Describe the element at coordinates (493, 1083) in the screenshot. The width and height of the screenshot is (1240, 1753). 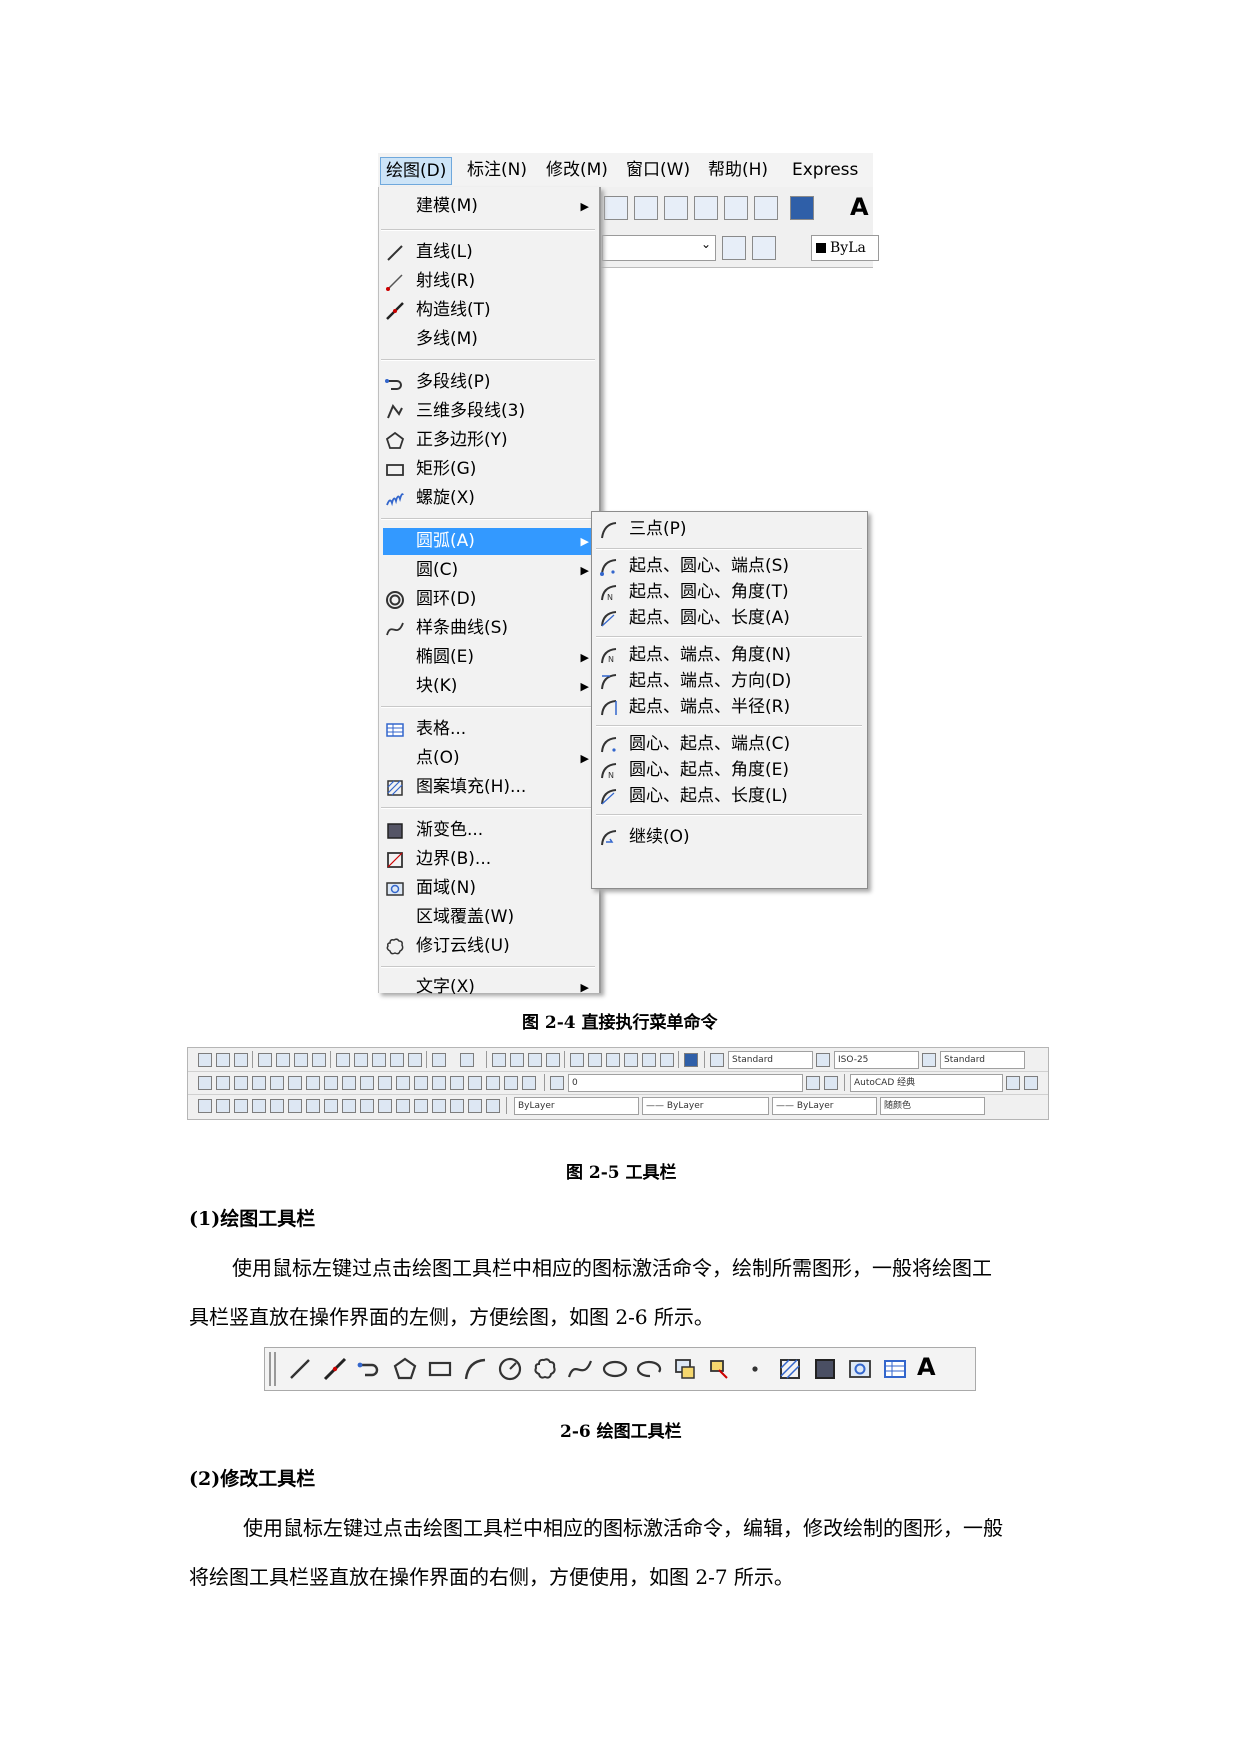
I see `region-icon` at that location.